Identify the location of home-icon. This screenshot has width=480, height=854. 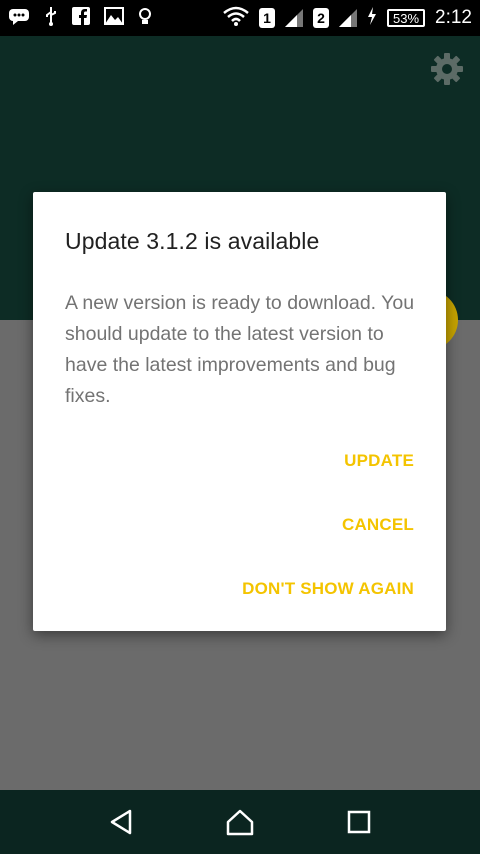
(240, 822).